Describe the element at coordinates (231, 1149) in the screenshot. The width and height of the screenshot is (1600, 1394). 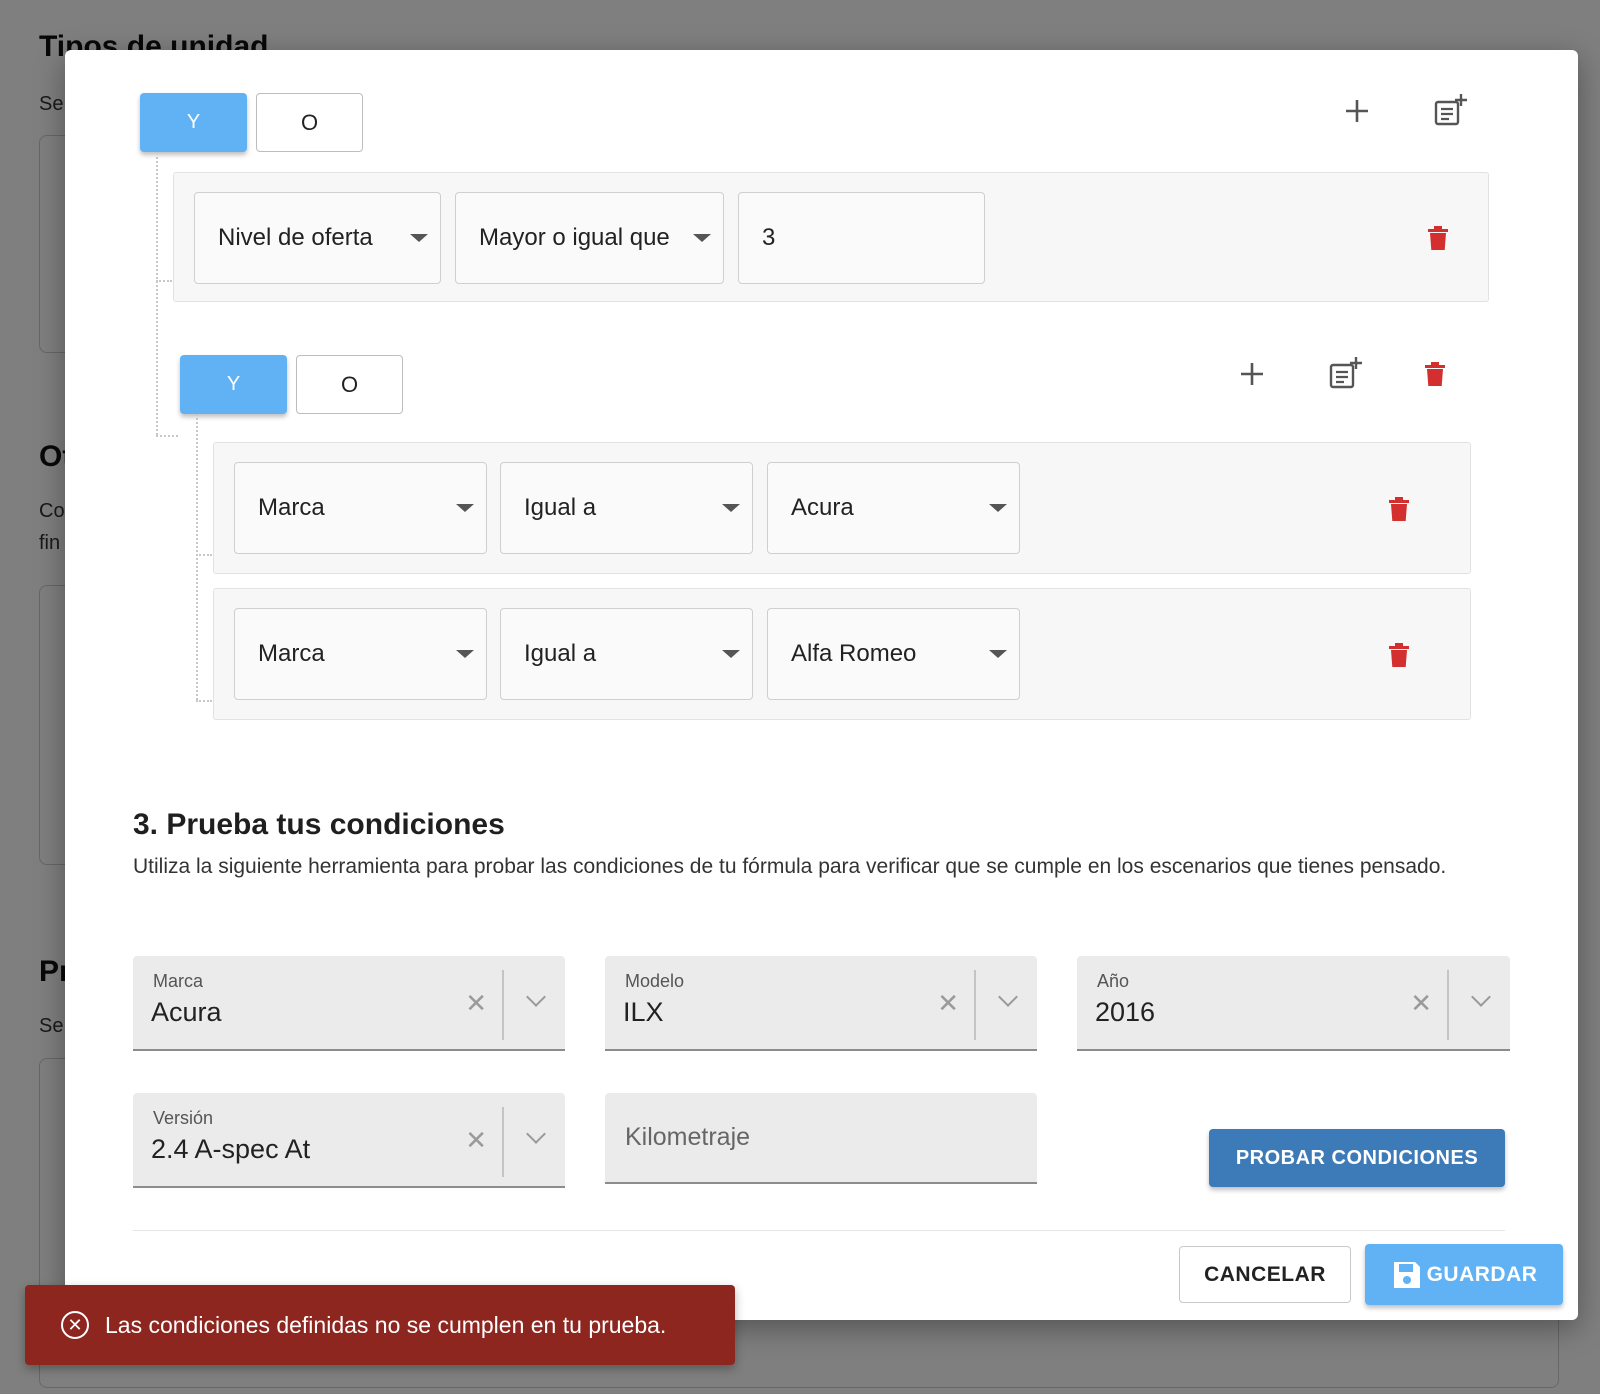
I see `field-value: 2.4 A-spec At` at that location.